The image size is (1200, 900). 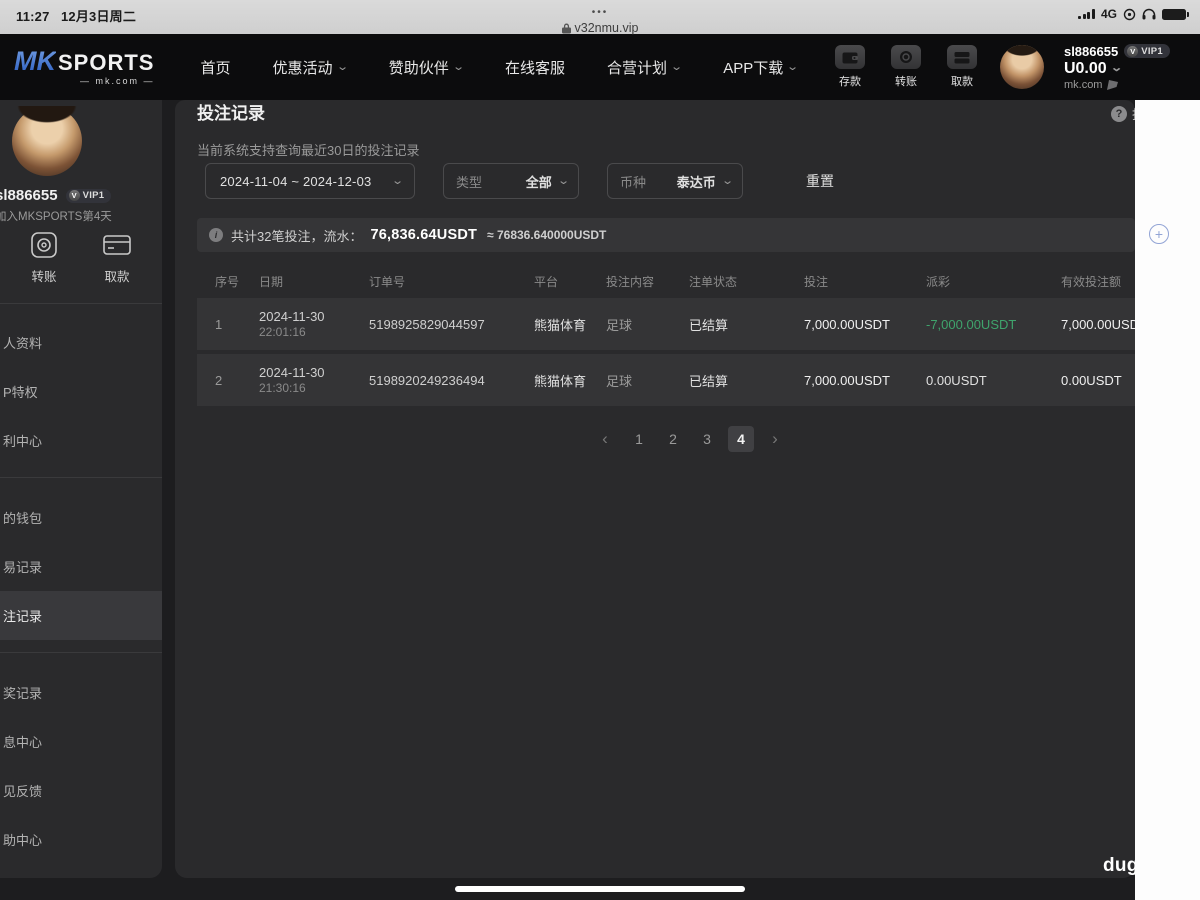 What do you see at coordinates (761, 67) in the screenshot?
I see `nav-app-download: APP下载 ⌄` at bounding box center [761, 67].